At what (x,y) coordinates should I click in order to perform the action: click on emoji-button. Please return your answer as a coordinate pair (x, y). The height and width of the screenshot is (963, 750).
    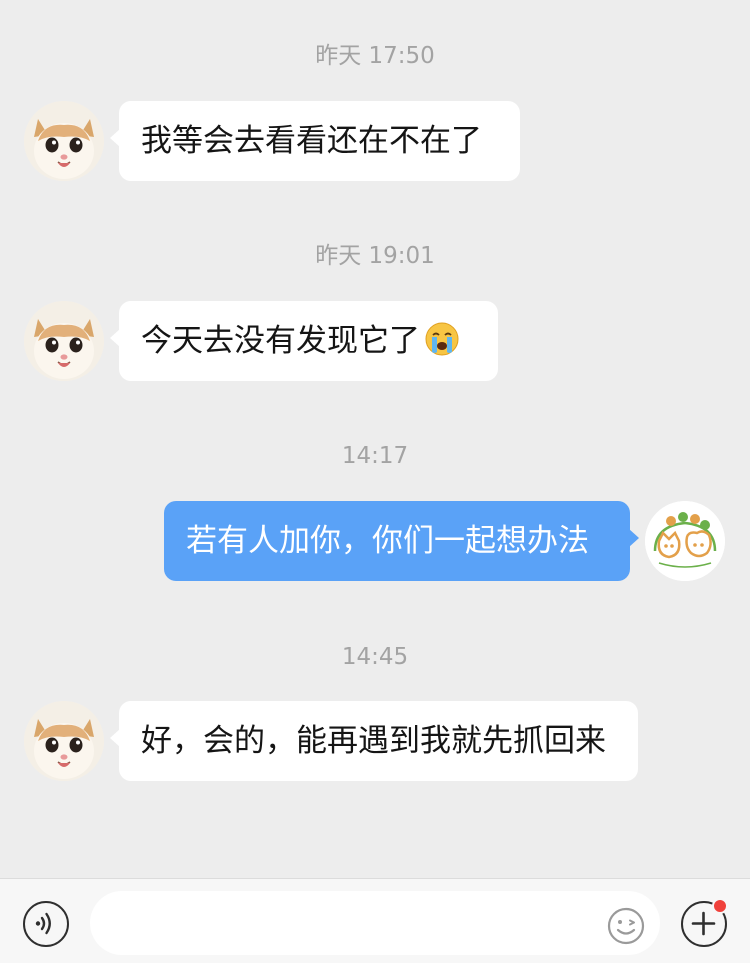
    Looking at the image, I should click on (626, 926).